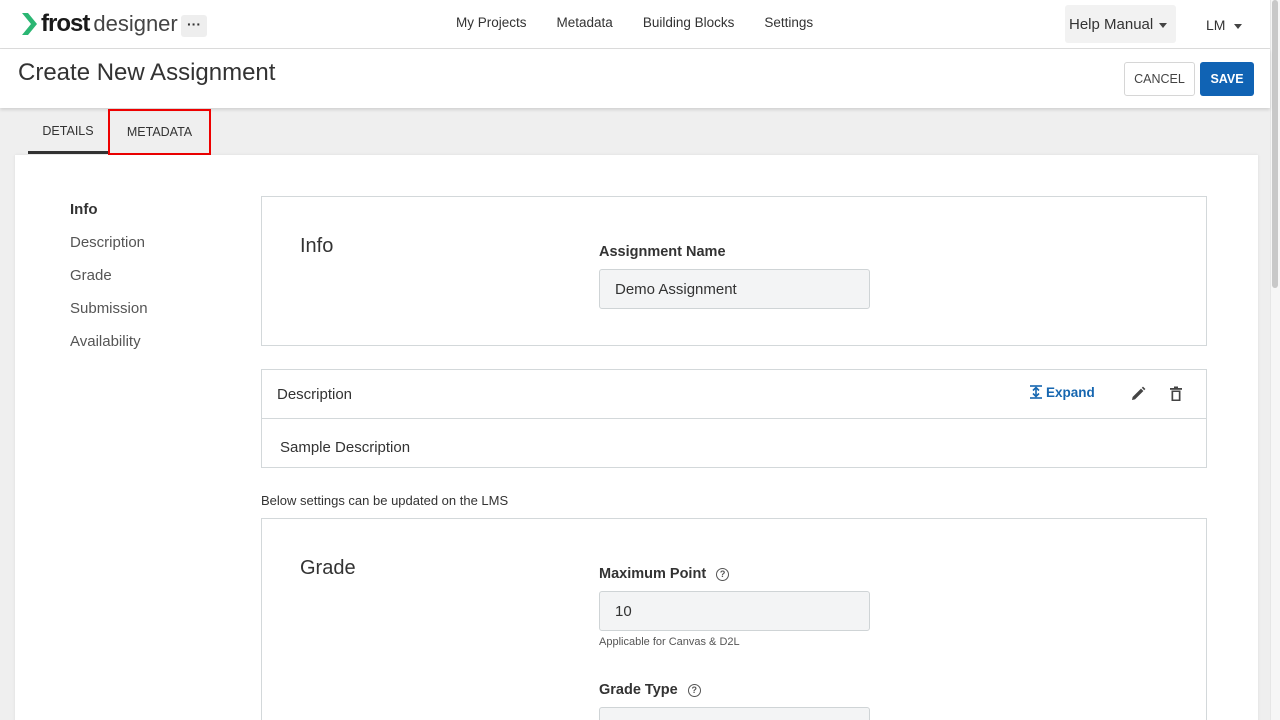  Describe the element at coordinates (585, 22) in the screenshot. I see `nav-item-metadata: Metadata` at that location.